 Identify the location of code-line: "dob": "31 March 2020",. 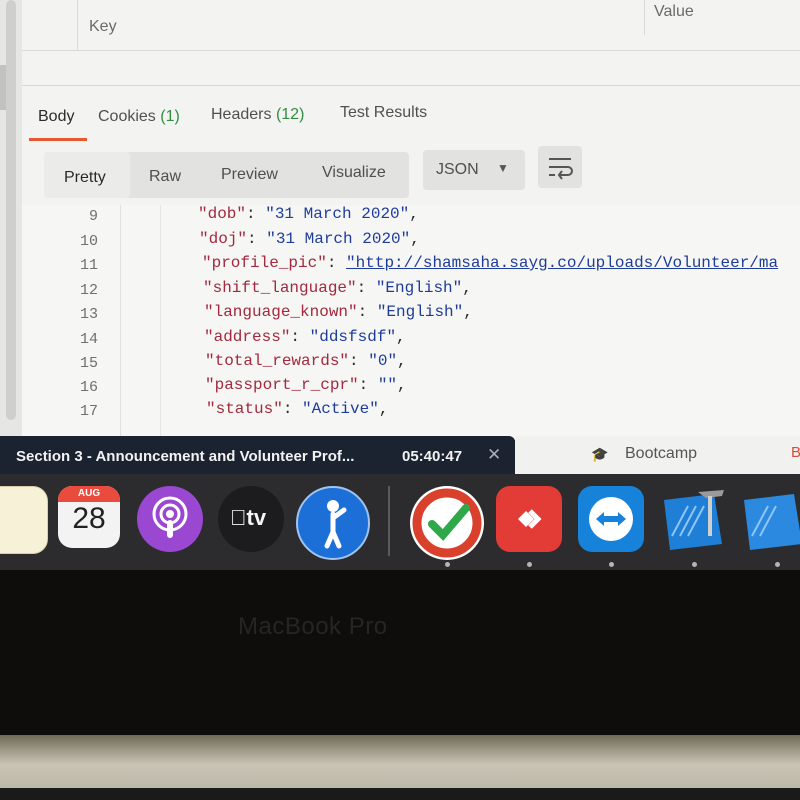
(308, 214).